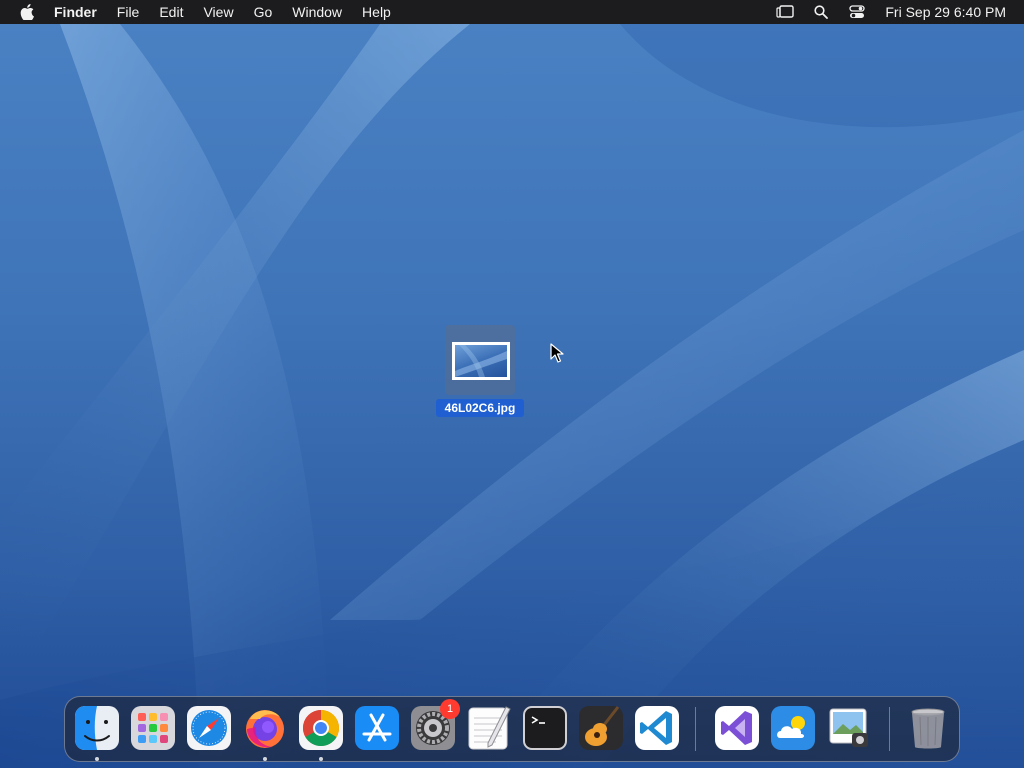 This screenshot has width=1024, height=768. Describe the element at coordinates (481, 361) in the screenshot. I see `image-thumbnail-icon` at that location.